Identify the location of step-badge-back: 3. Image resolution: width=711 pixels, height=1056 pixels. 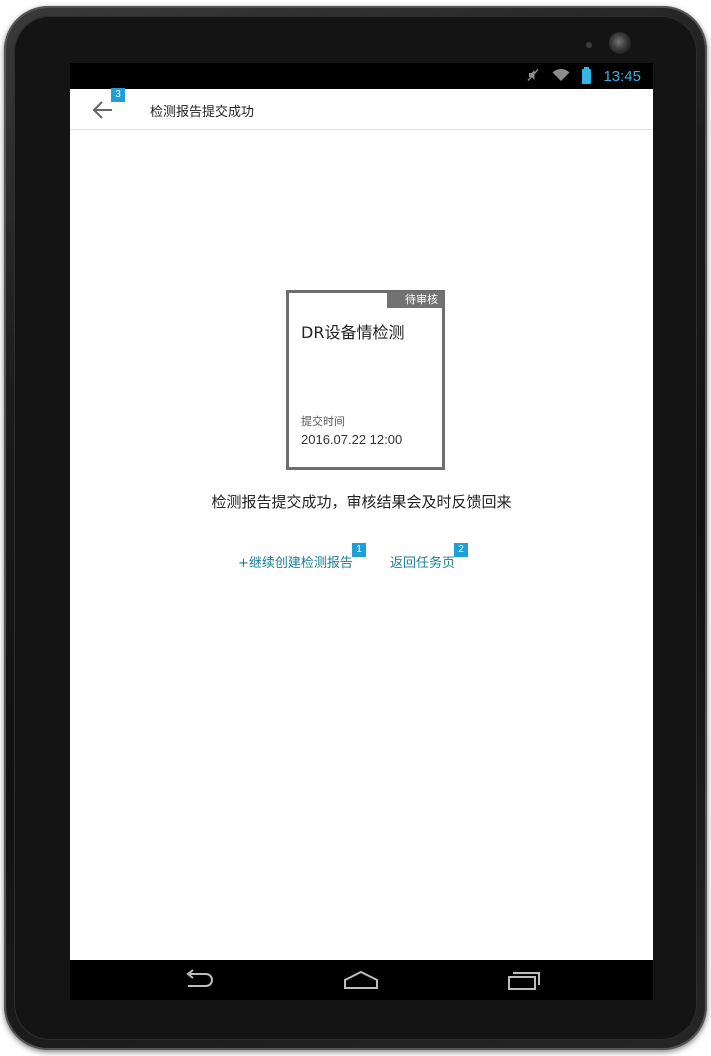
(118, 95).